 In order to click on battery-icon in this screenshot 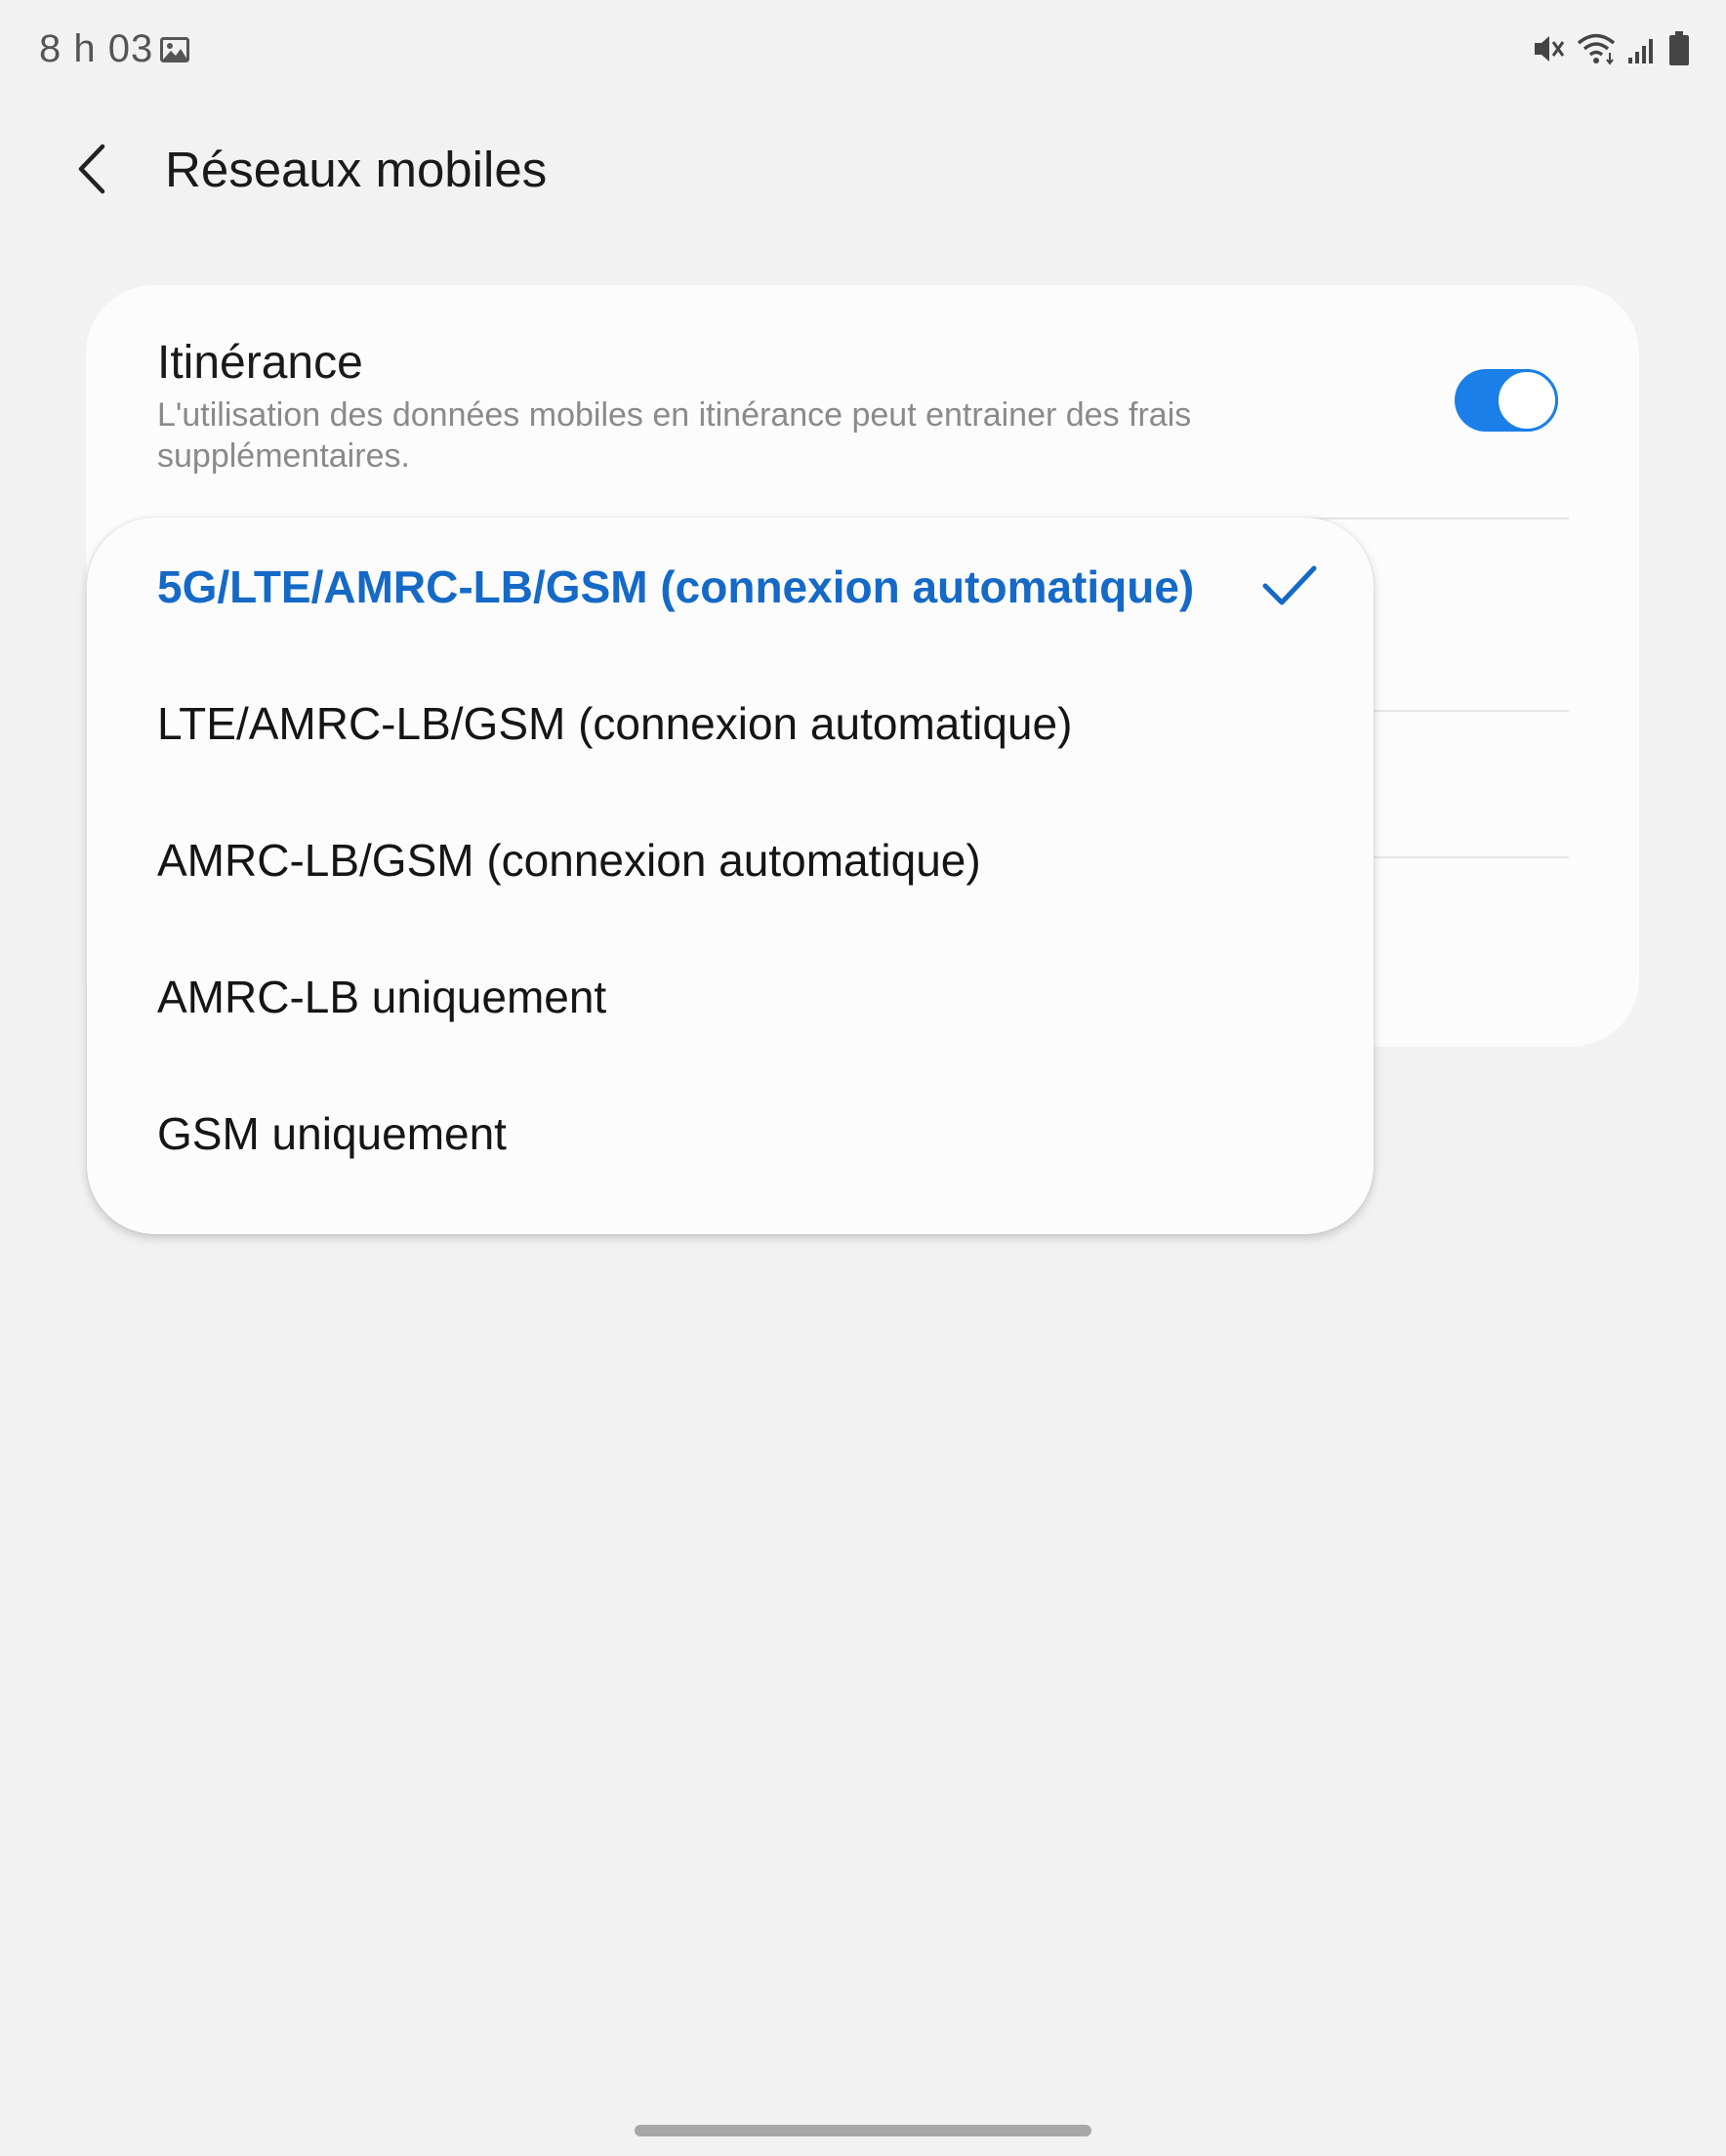, I will do `click(1679, 49)`.